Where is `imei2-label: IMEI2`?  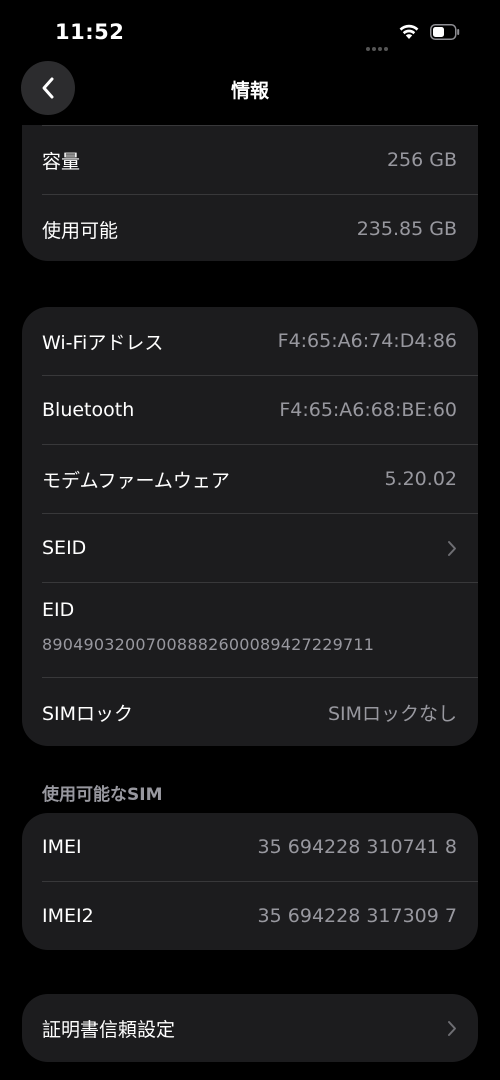 imei2-label: IMEI2 is located at coordinates (68, 916).